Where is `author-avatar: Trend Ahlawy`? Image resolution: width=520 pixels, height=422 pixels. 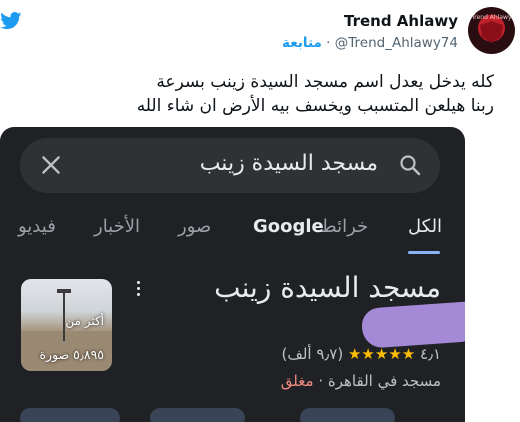
author-avatar: Trend Ahlawy is located at coordinates (491, 30).